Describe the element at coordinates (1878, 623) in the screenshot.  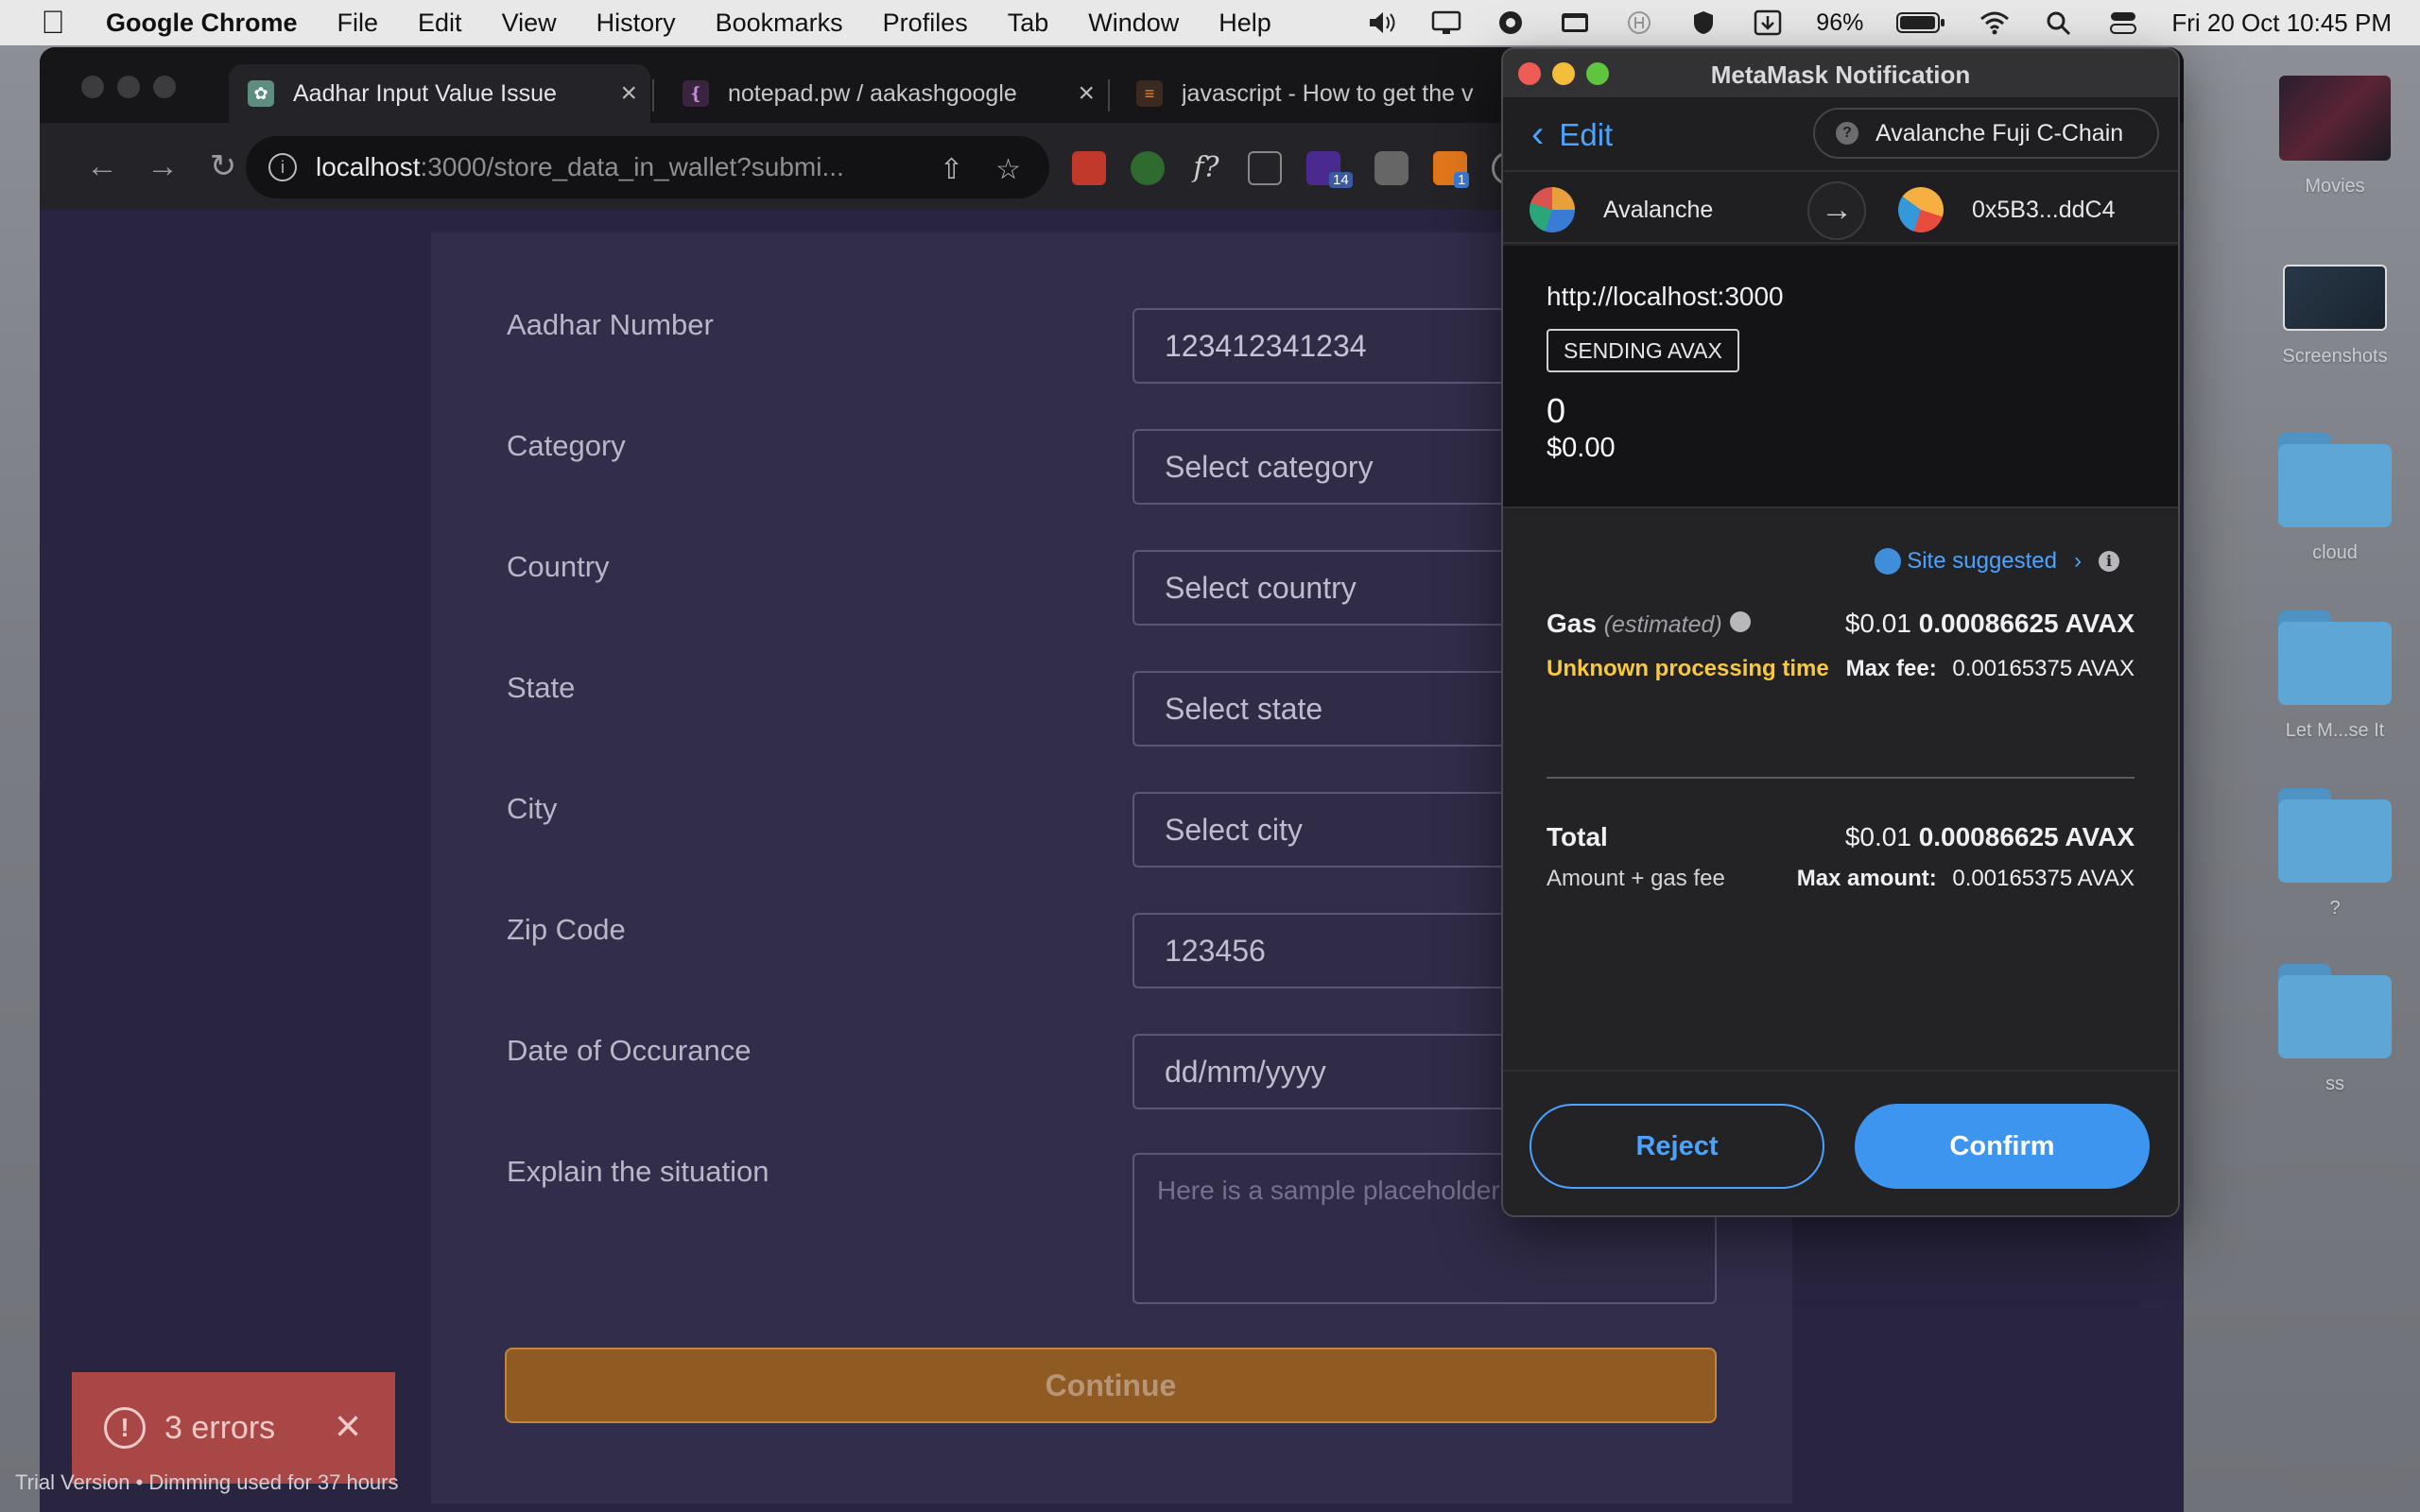
I see `gas-fee-usd: $0.01` at that location.